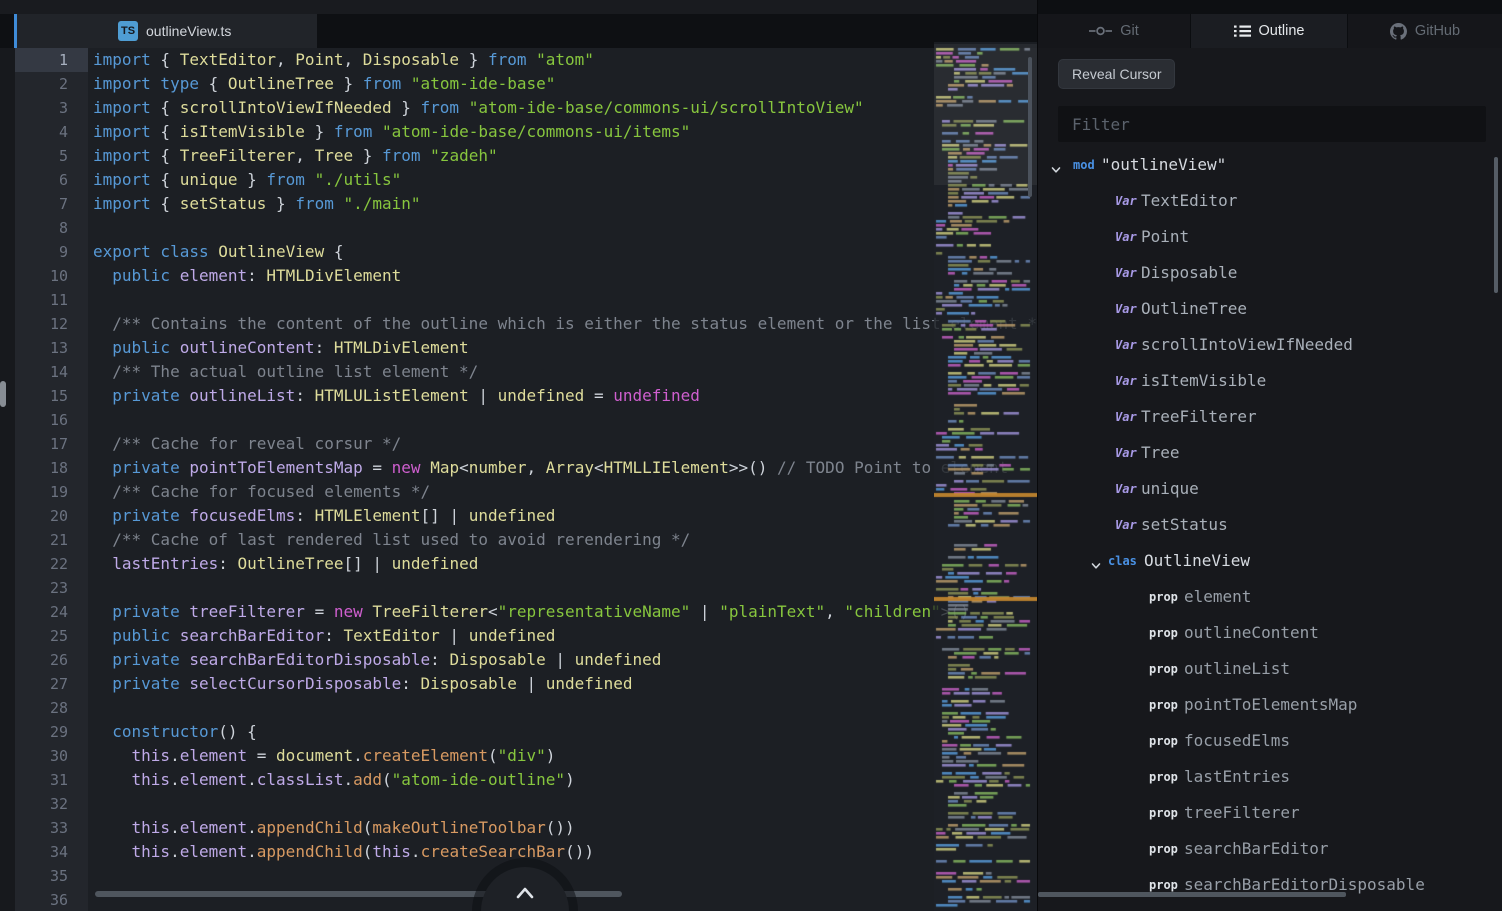  What do you see at coordinates (257, 204) in the screenshot?
I see `code-line: import { setStatus } from "./main"` at bounding box center [257, 204].